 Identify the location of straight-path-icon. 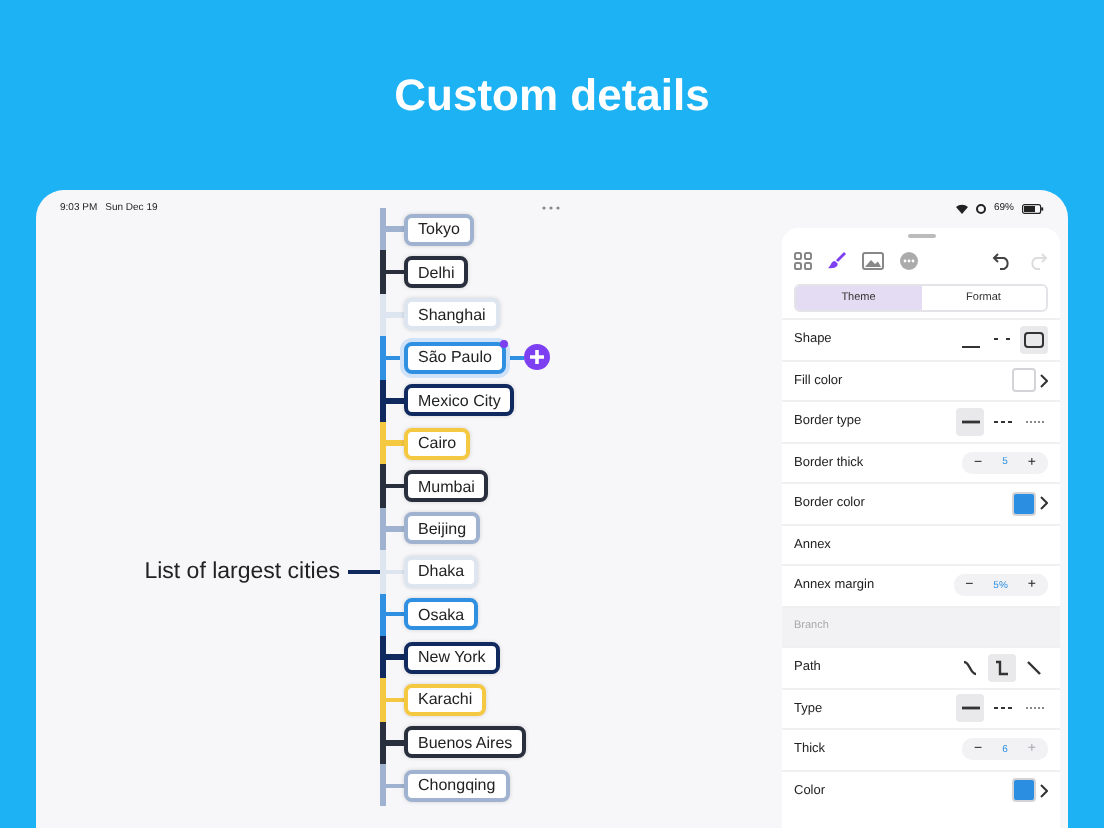
(1034, 667).